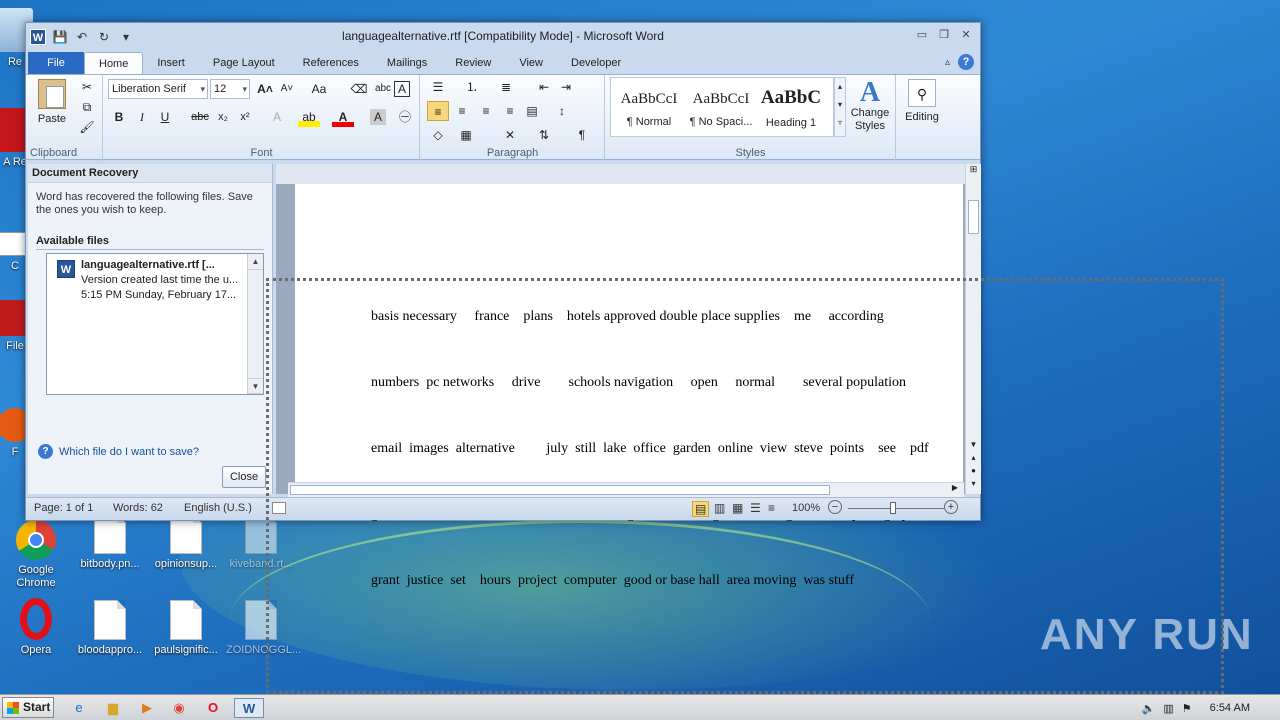 The height and width of the screenshot is (720, 1280). What do you see at coordinates (87, 87) in the screenshot?
I see `cut-icon: ✂` at bounding box center [87, 87].